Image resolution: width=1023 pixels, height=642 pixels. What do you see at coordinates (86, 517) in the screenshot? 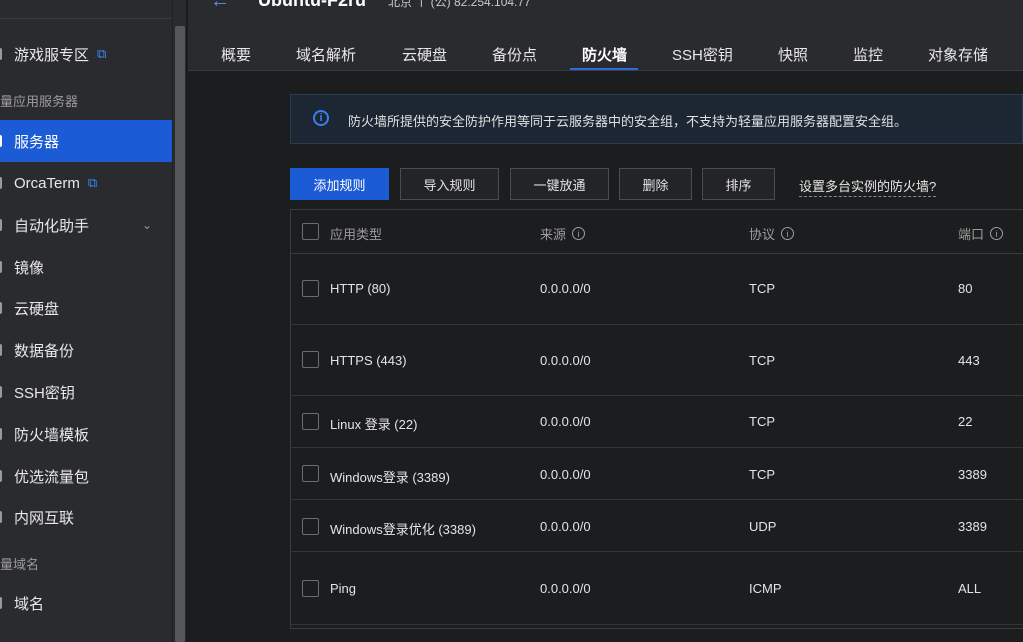
I see `sidebar-item-intranet: 内网互联` at bounding box center [86, 517].